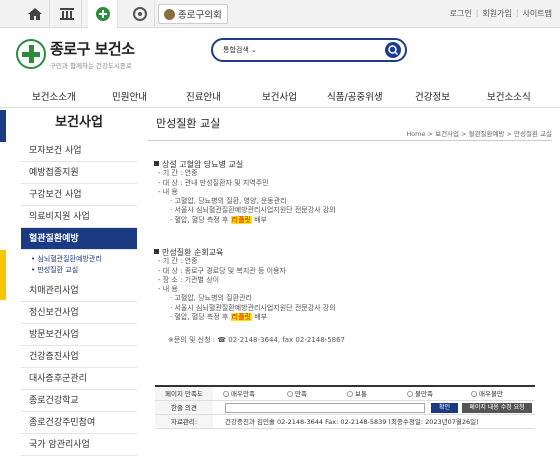 The image size is (560, 456). I want to click on emblem-icon, so click(140, 14).